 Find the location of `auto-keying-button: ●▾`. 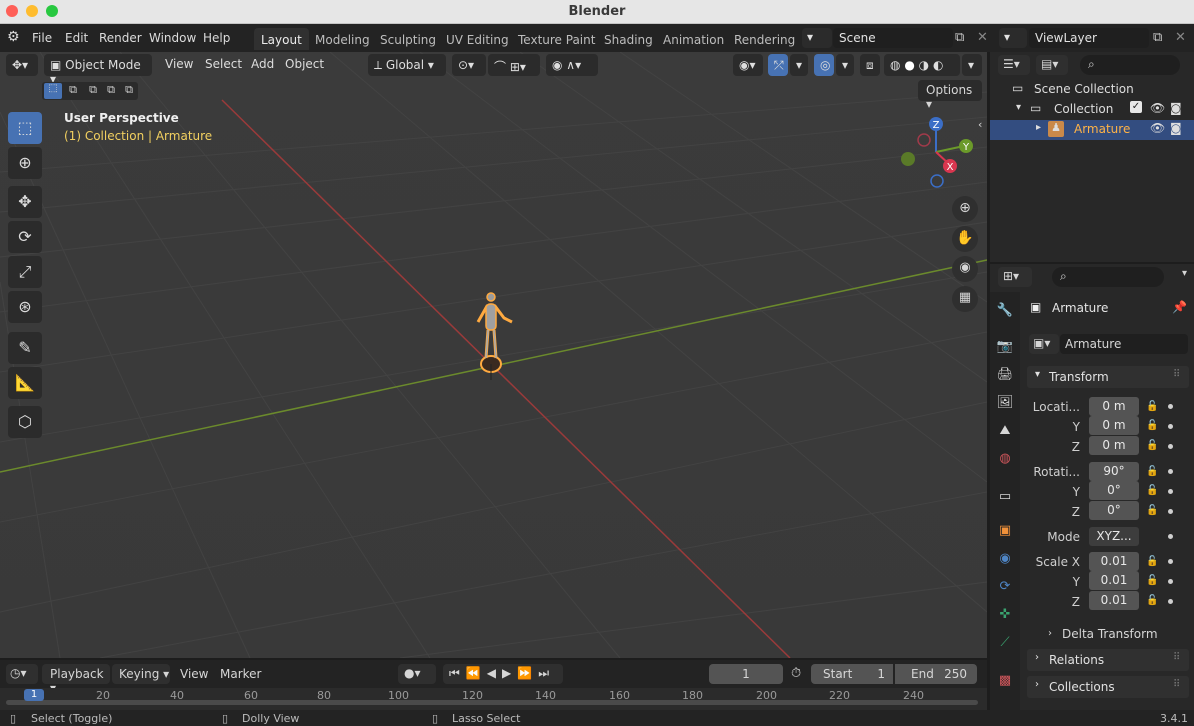

auto-keying-button: ●▾ is located at coordinates (417, 674).